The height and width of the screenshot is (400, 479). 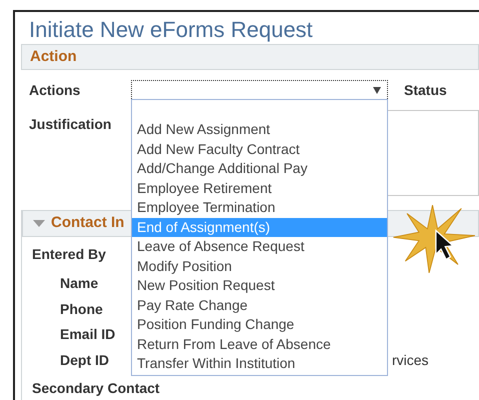 What do you see at coordinates (55, 90) in the screenshot?
I see `actions-label: Actions` at bounding box center [55, 90].